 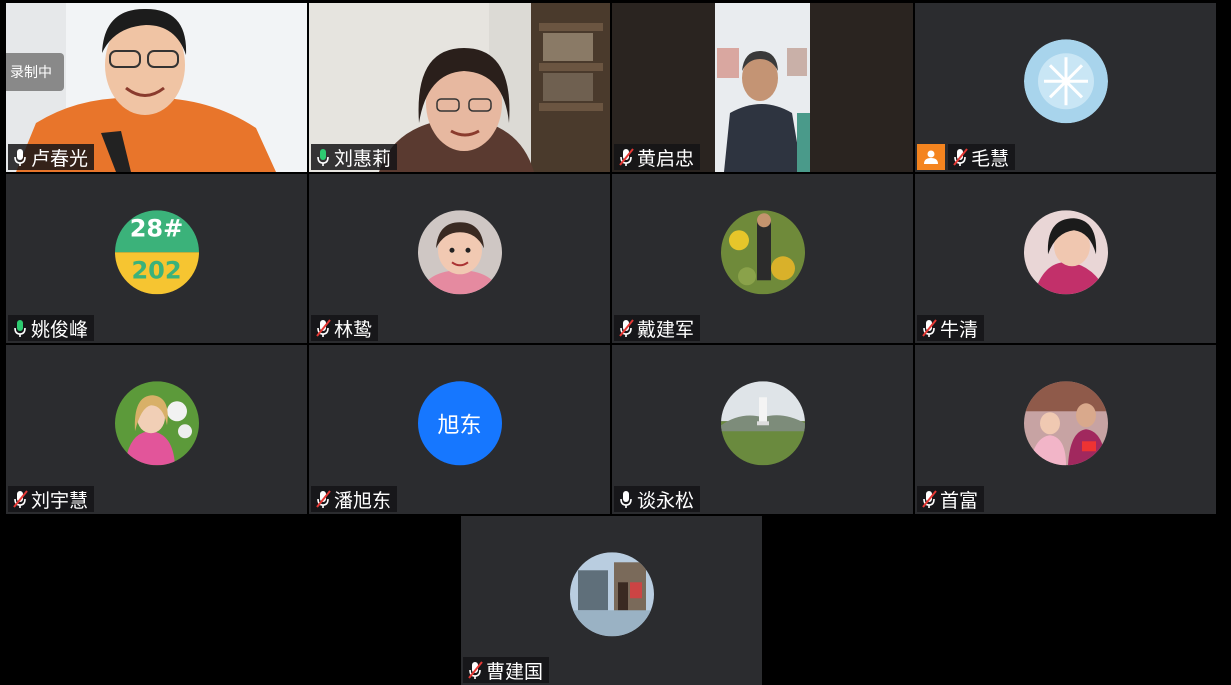 I want to click on participant-tile: 谈永松, so click(x=762, y=429).